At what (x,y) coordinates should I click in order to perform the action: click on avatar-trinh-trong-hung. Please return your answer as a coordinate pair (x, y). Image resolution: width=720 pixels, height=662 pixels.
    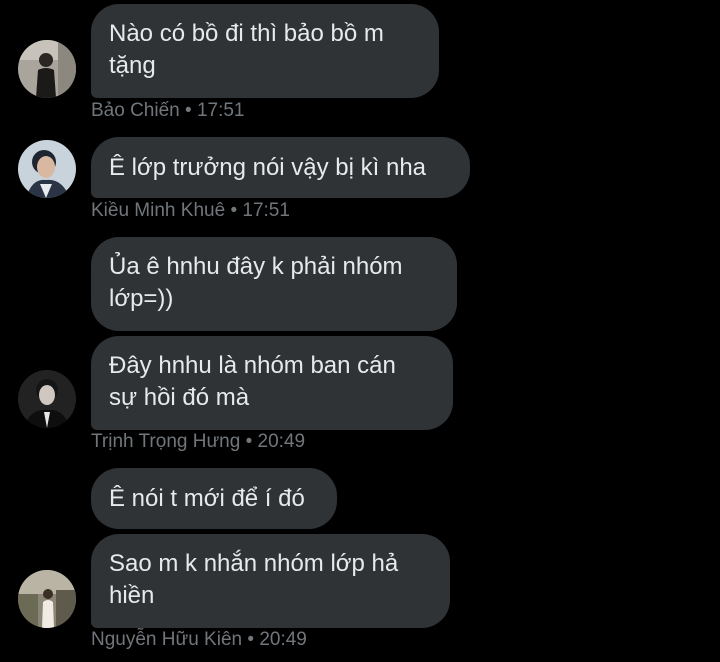
    Looking at the image, I should click on (47, 399).